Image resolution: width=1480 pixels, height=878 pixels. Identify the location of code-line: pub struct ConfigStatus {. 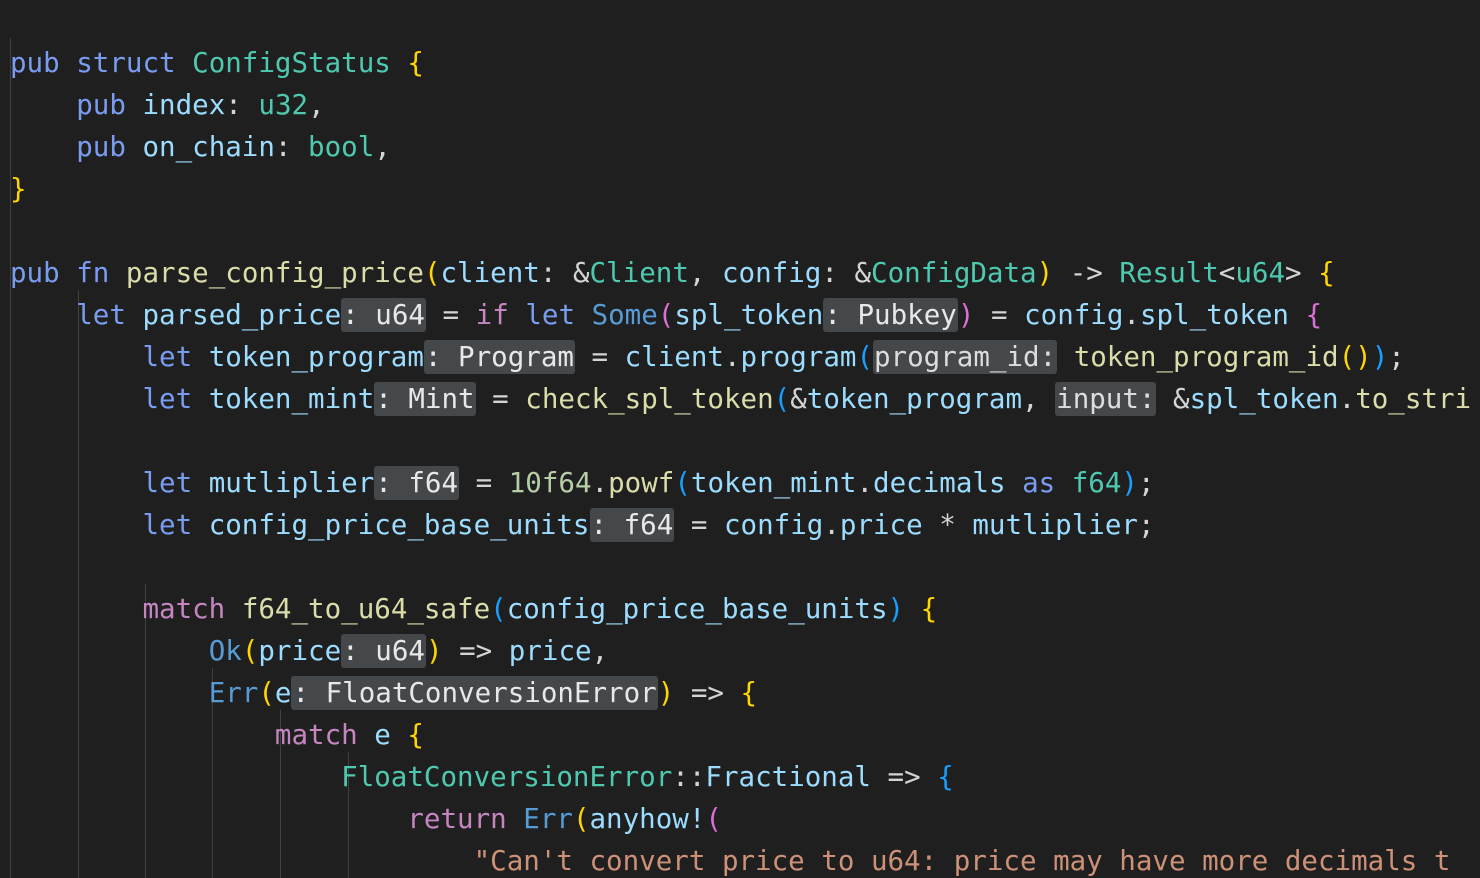
(740, 63).